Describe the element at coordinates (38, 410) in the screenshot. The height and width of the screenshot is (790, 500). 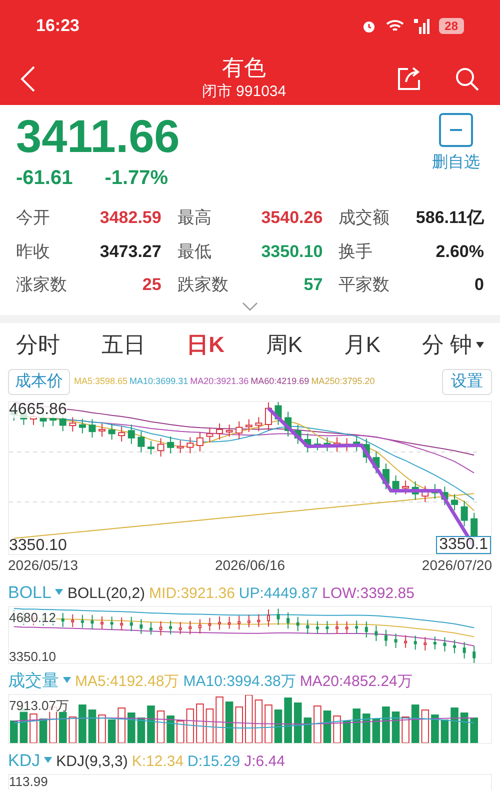
I see `axis-label: 4665.86` at that location.